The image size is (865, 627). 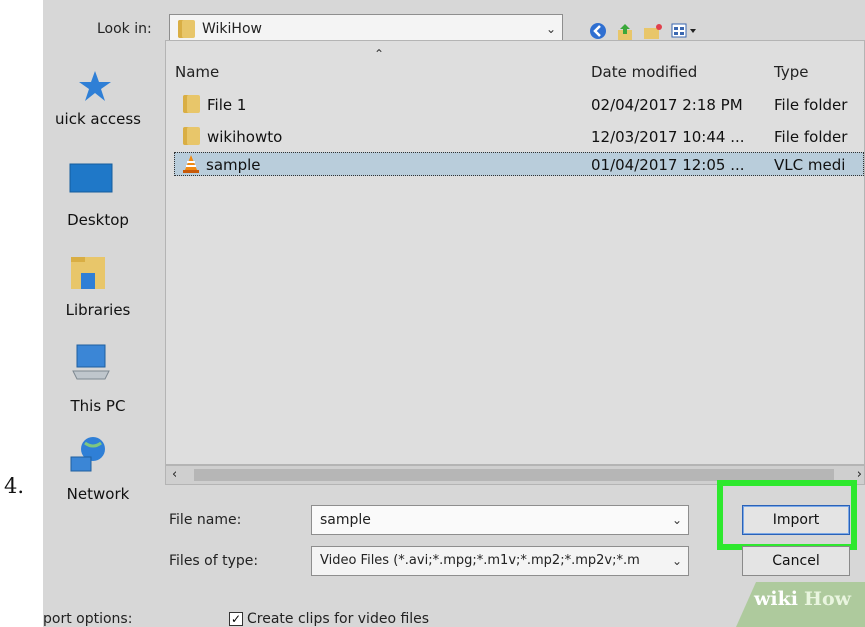 What do you see at coordinates (776, 599) in the screenshot?
I see `watermark-wiki: wiki` at bounding box center [776, 599].